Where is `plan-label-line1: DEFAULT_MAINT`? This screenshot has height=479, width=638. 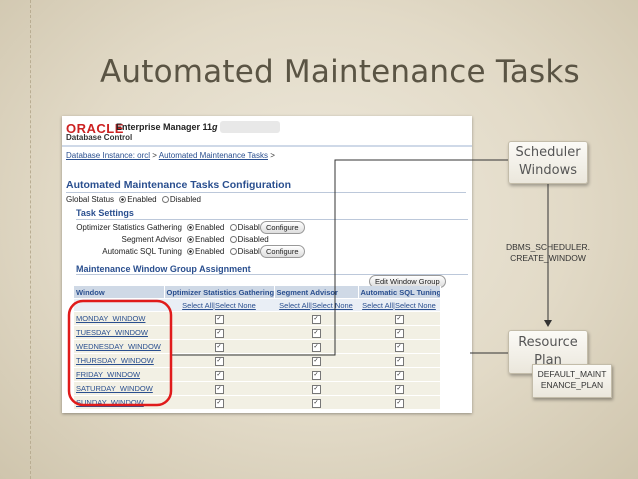
plan-label-line1: DEFAULT_MAINT is located at coordinates (572, 374).